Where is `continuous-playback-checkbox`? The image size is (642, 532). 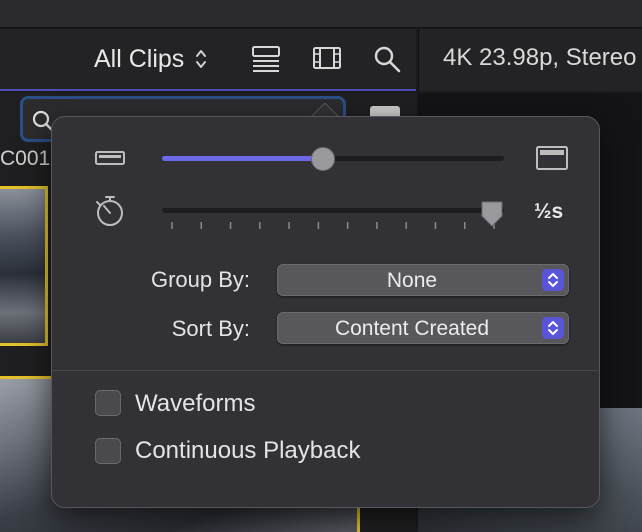 continuous-playback-checkbox is located at coordinates (108, 451).